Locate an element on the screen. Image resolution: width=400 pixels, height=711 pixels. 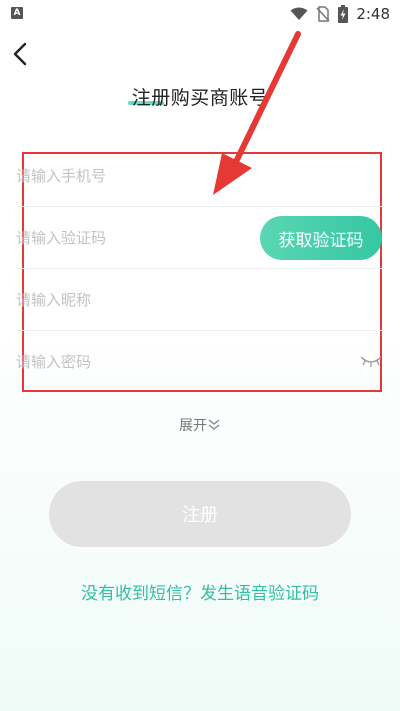
wifi-icon is located at coordinates (299, 13).